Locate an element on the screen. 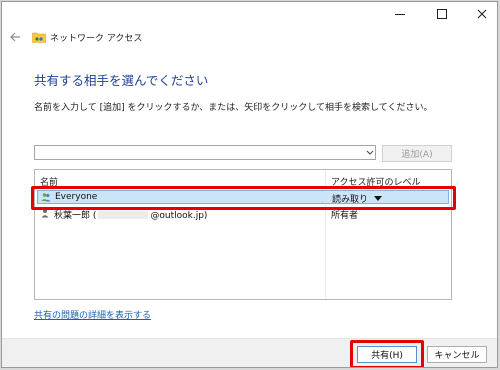  highlight-frame-share is located at coordinates (387, 353).